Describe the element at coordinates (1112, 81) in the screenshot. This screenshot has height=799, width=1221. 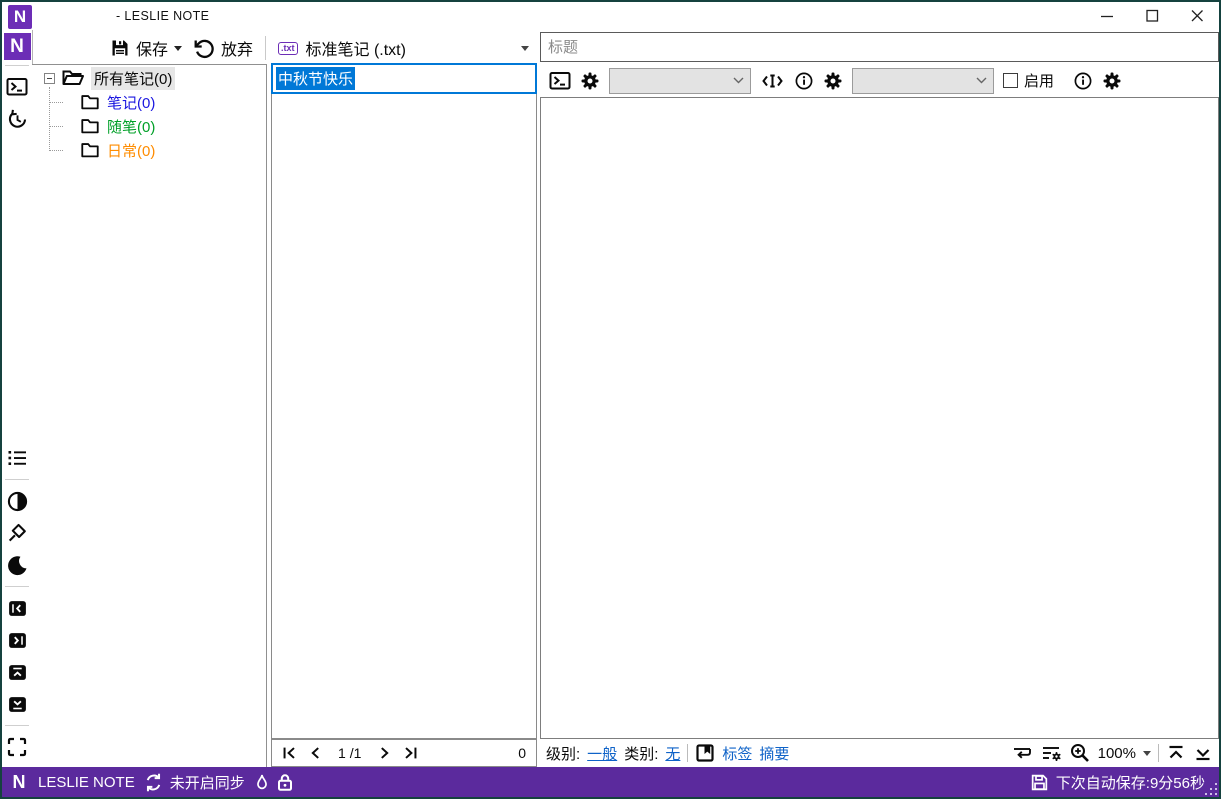
I see `plugin-settings-button` at that location.